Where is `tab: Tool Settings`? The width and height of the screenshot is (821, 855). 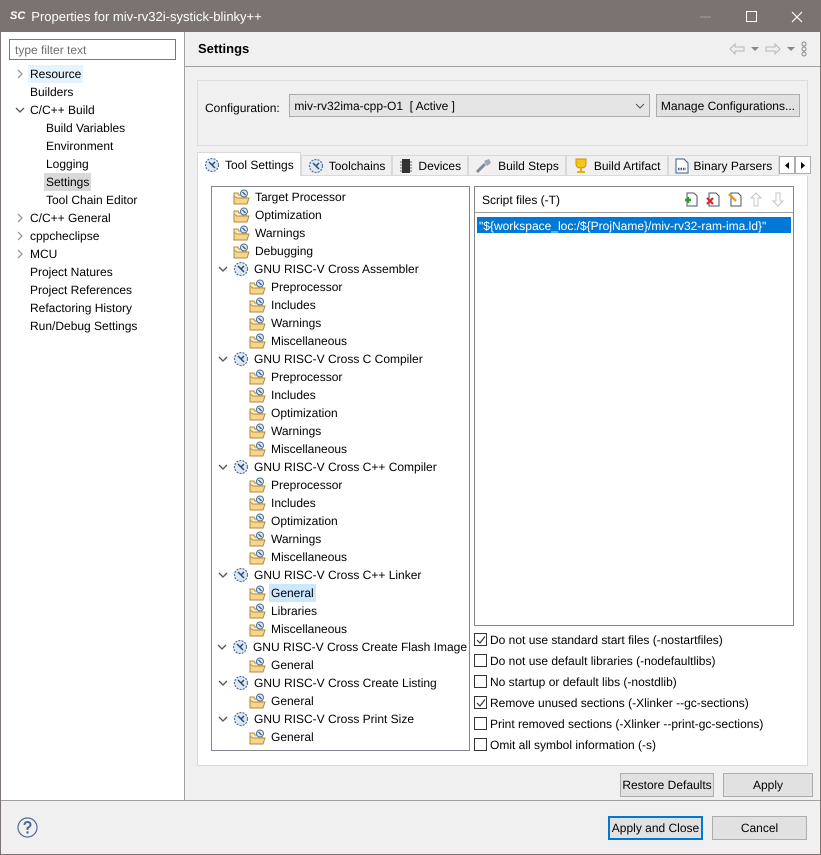
tab: Tool Settings is located at coordinates (249, 164).